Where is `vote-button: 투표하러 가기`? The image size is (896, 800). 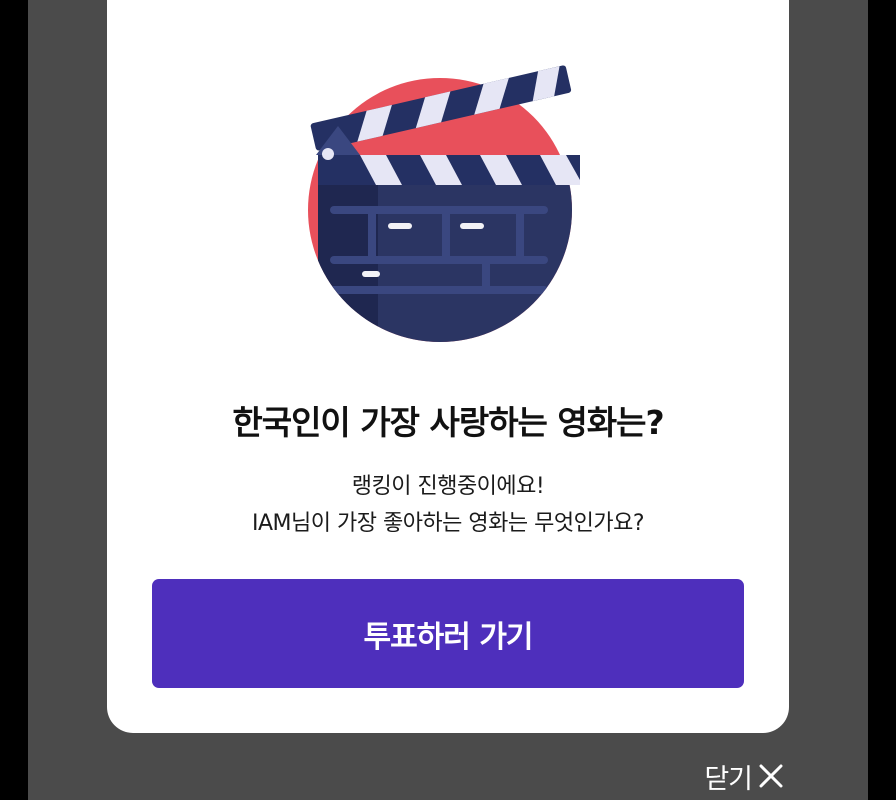
vote-button: 투표하러 가기 is located at coordinates (448, 633).